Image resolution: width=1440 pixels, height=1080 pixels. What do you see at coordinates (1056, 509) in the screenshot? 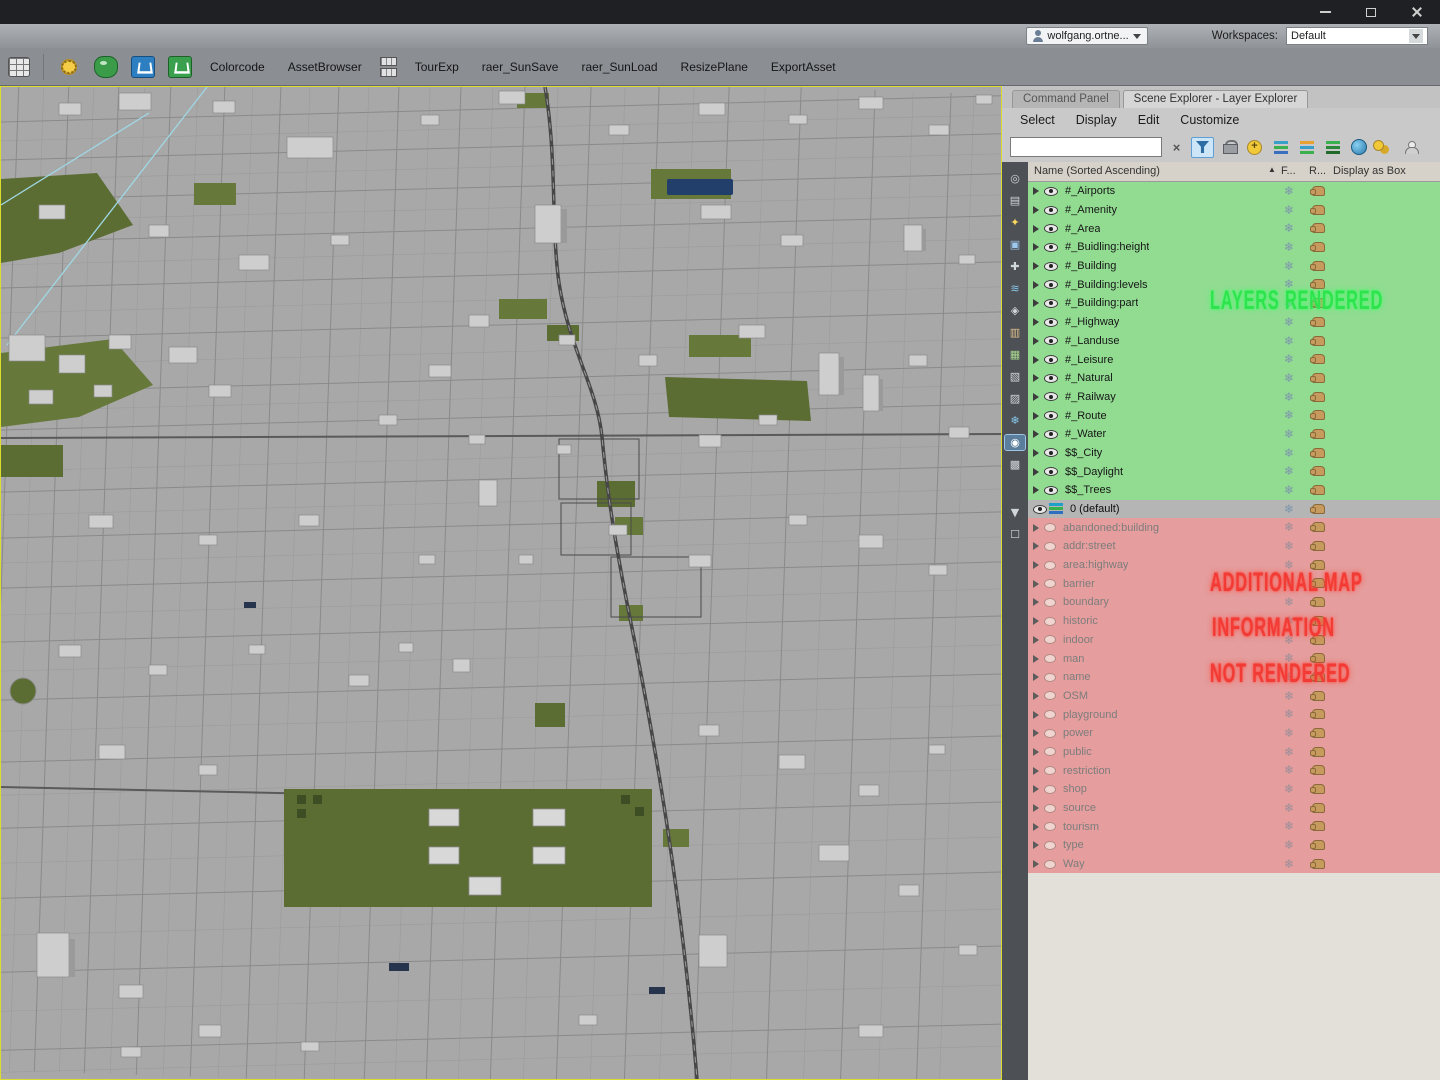
I see `active-layer-icon` at bounding box center [1056, 509].